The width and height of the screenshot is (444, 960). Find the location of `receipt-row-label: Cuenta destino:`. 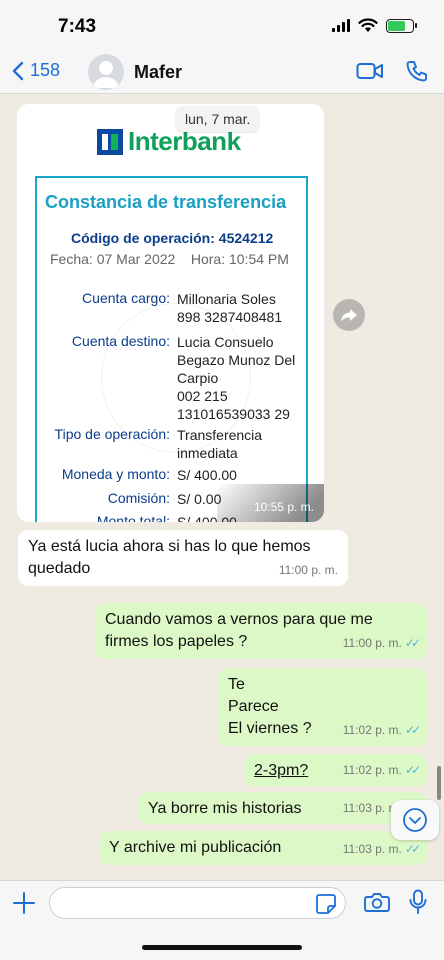

receipt-row-label: Cuenta destino: is located at coordinates (120, 341).